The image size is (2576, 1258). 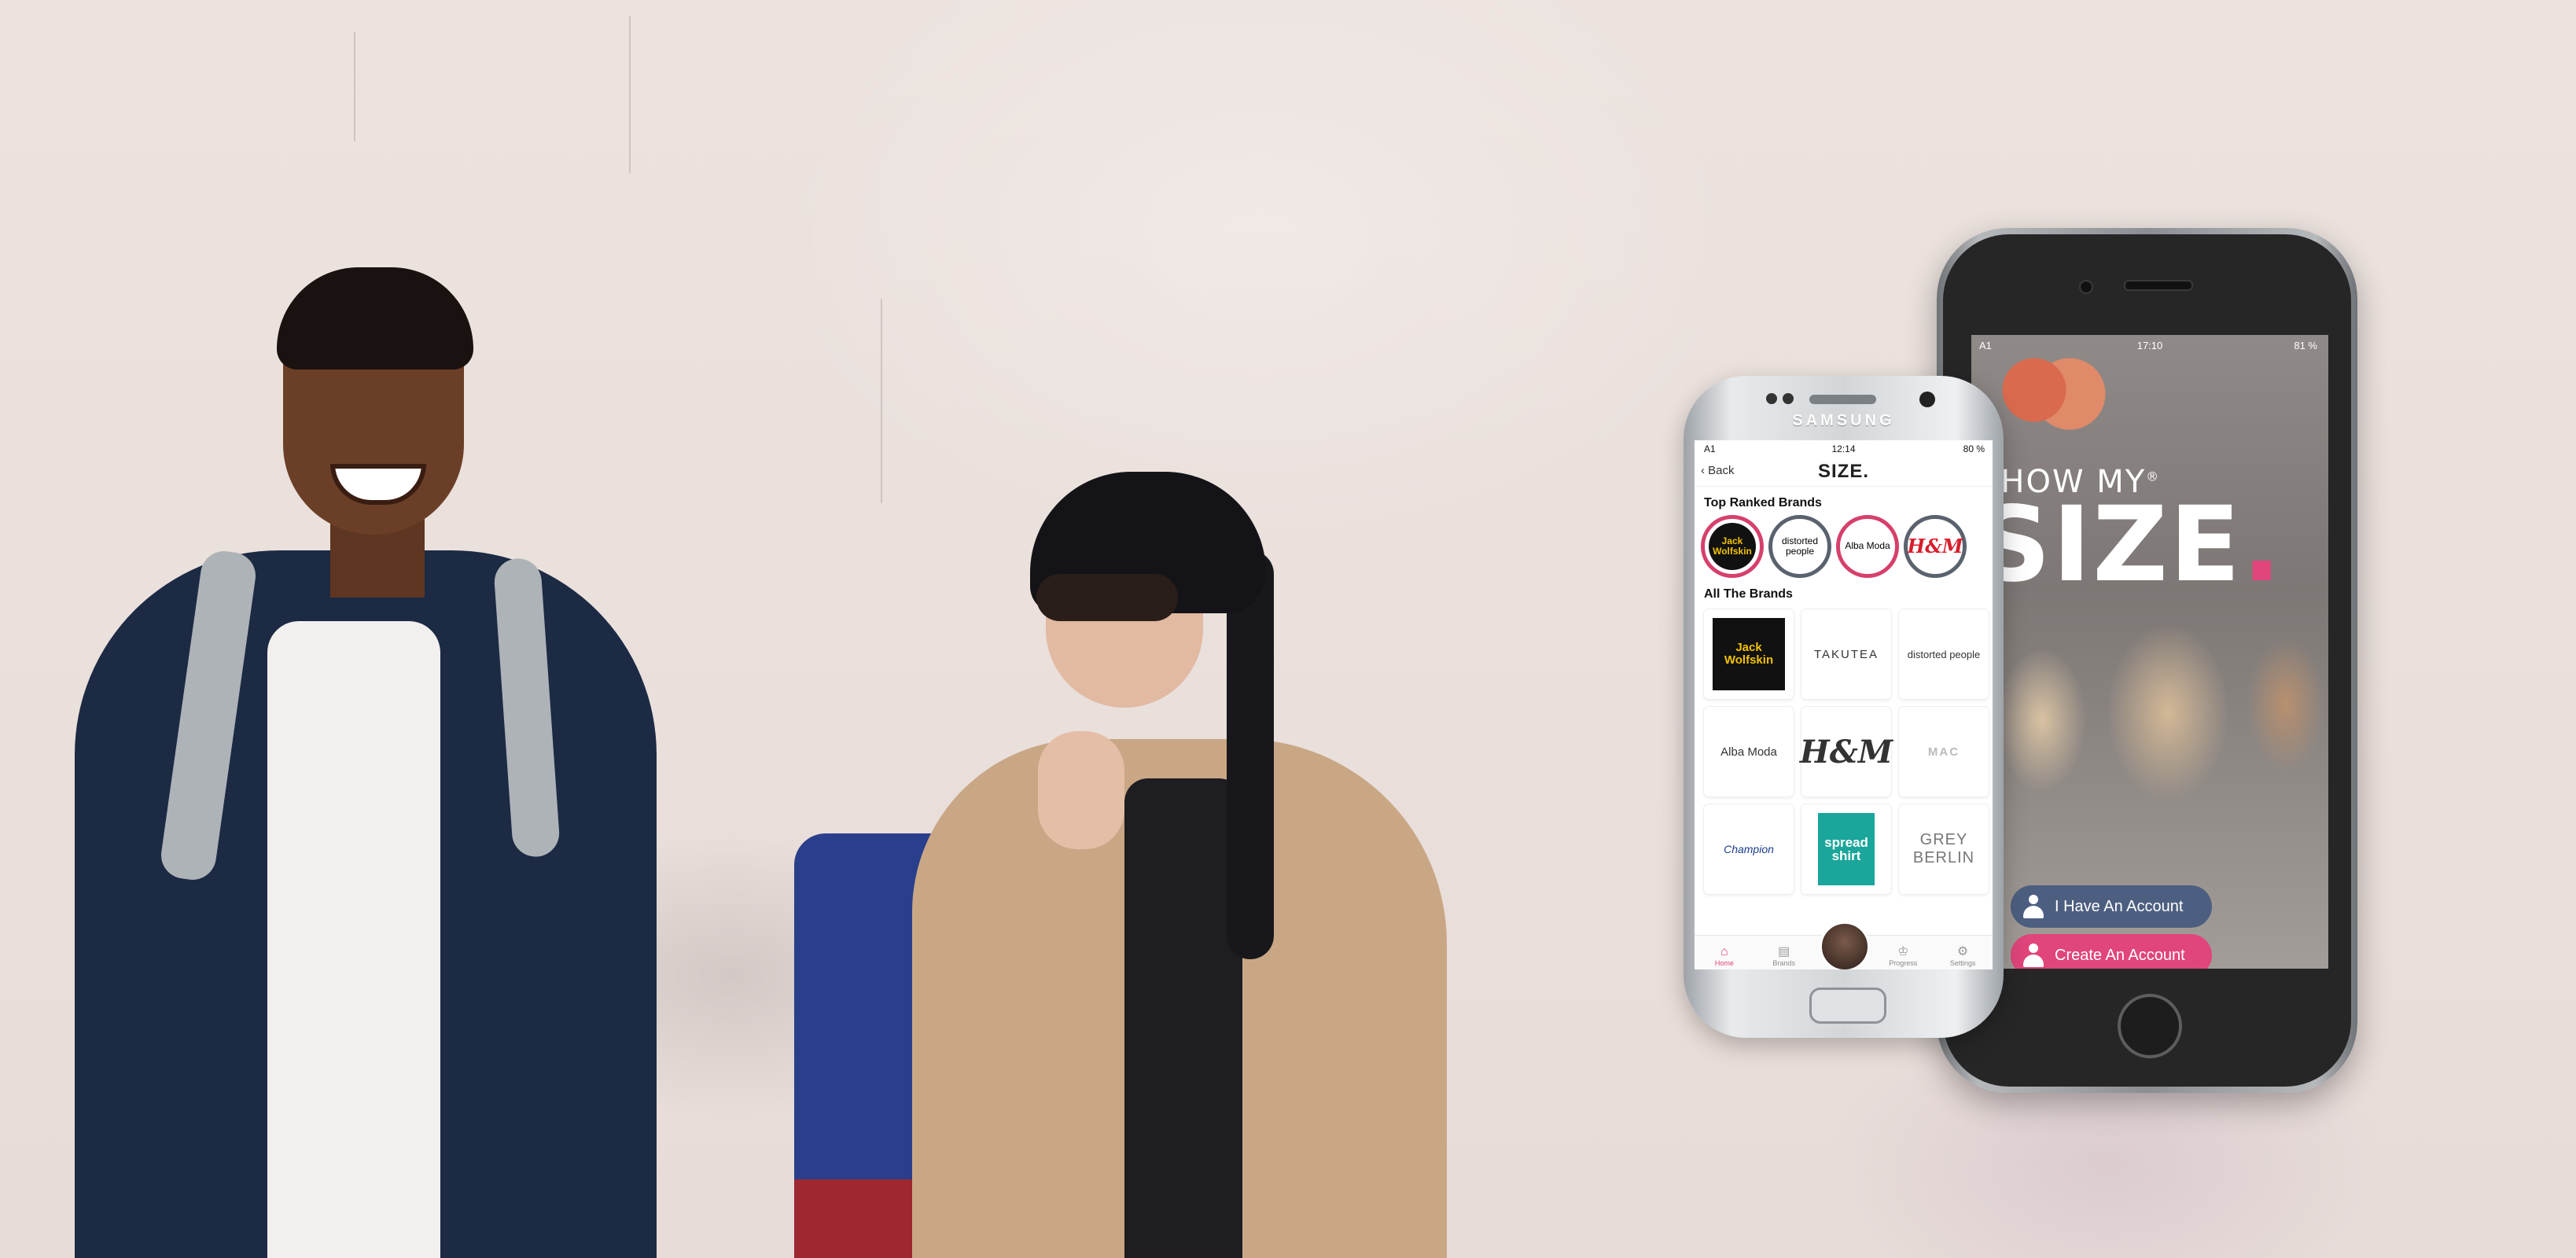 What do you see at coordinates (1749, 849) in the screenshot?
I see `brand-tile: Champion` at bounding box center [1749, 849].